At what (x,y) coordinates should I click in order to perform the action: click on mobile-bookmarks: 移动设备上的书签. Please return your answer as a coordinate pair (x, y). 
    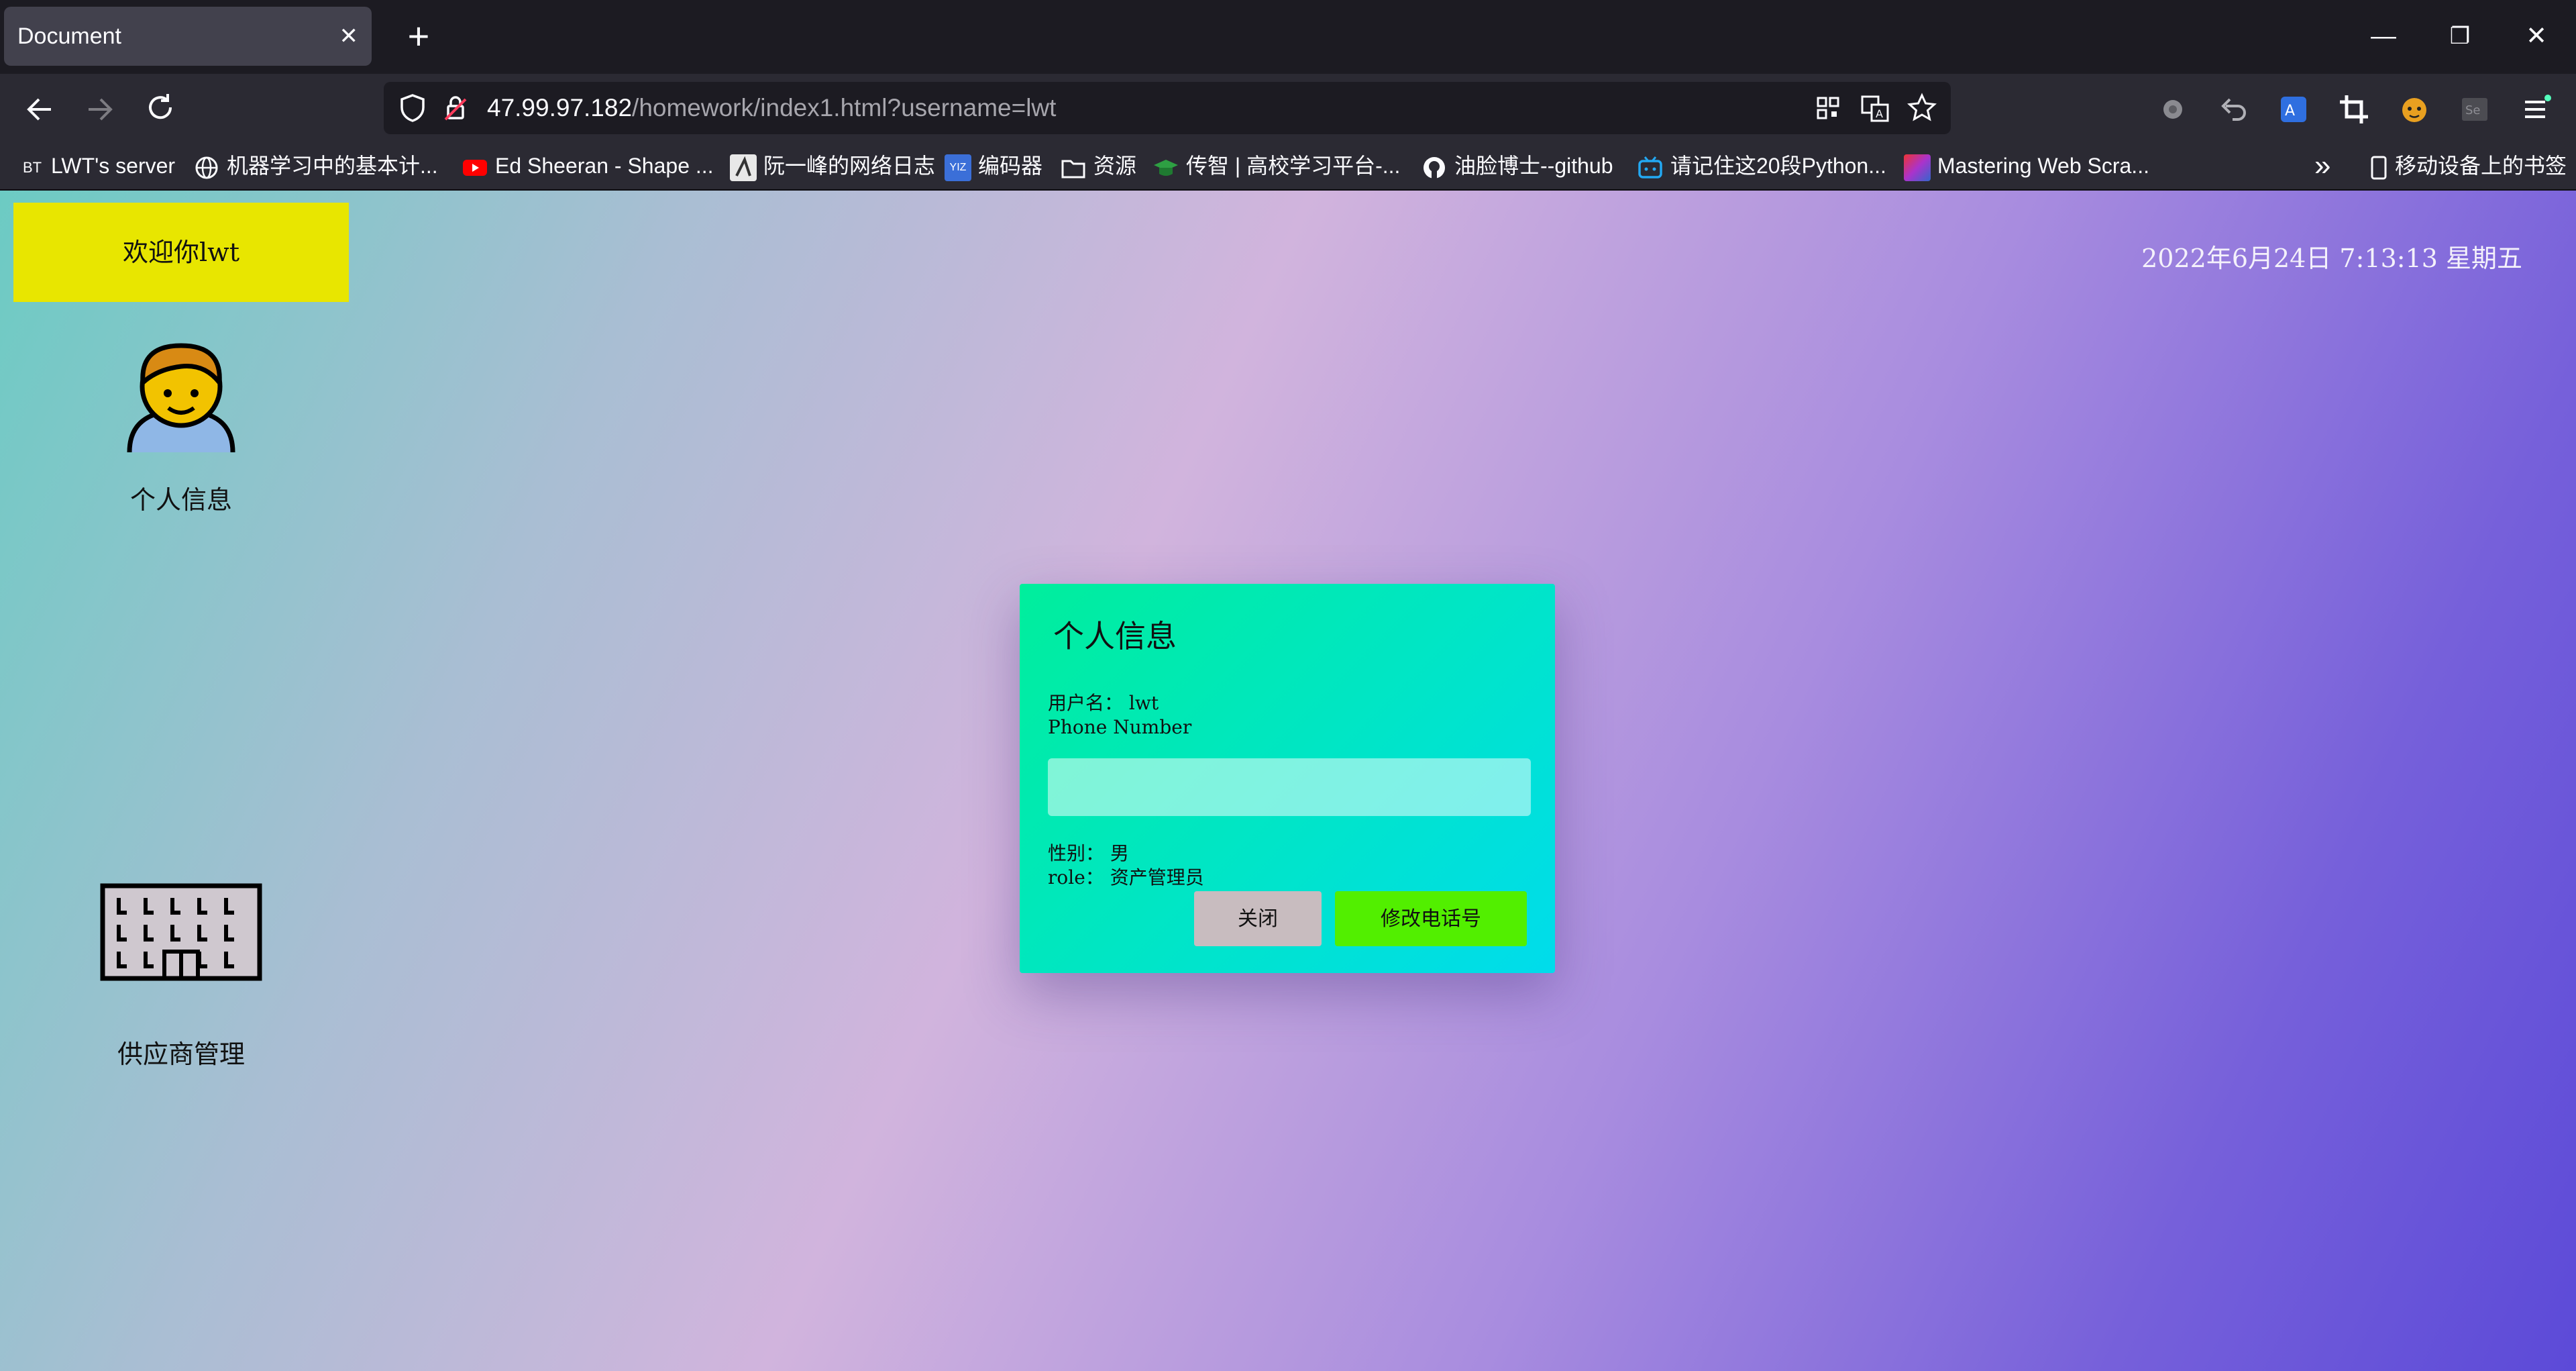
    Looking at the image, I should click on (2468, 165).